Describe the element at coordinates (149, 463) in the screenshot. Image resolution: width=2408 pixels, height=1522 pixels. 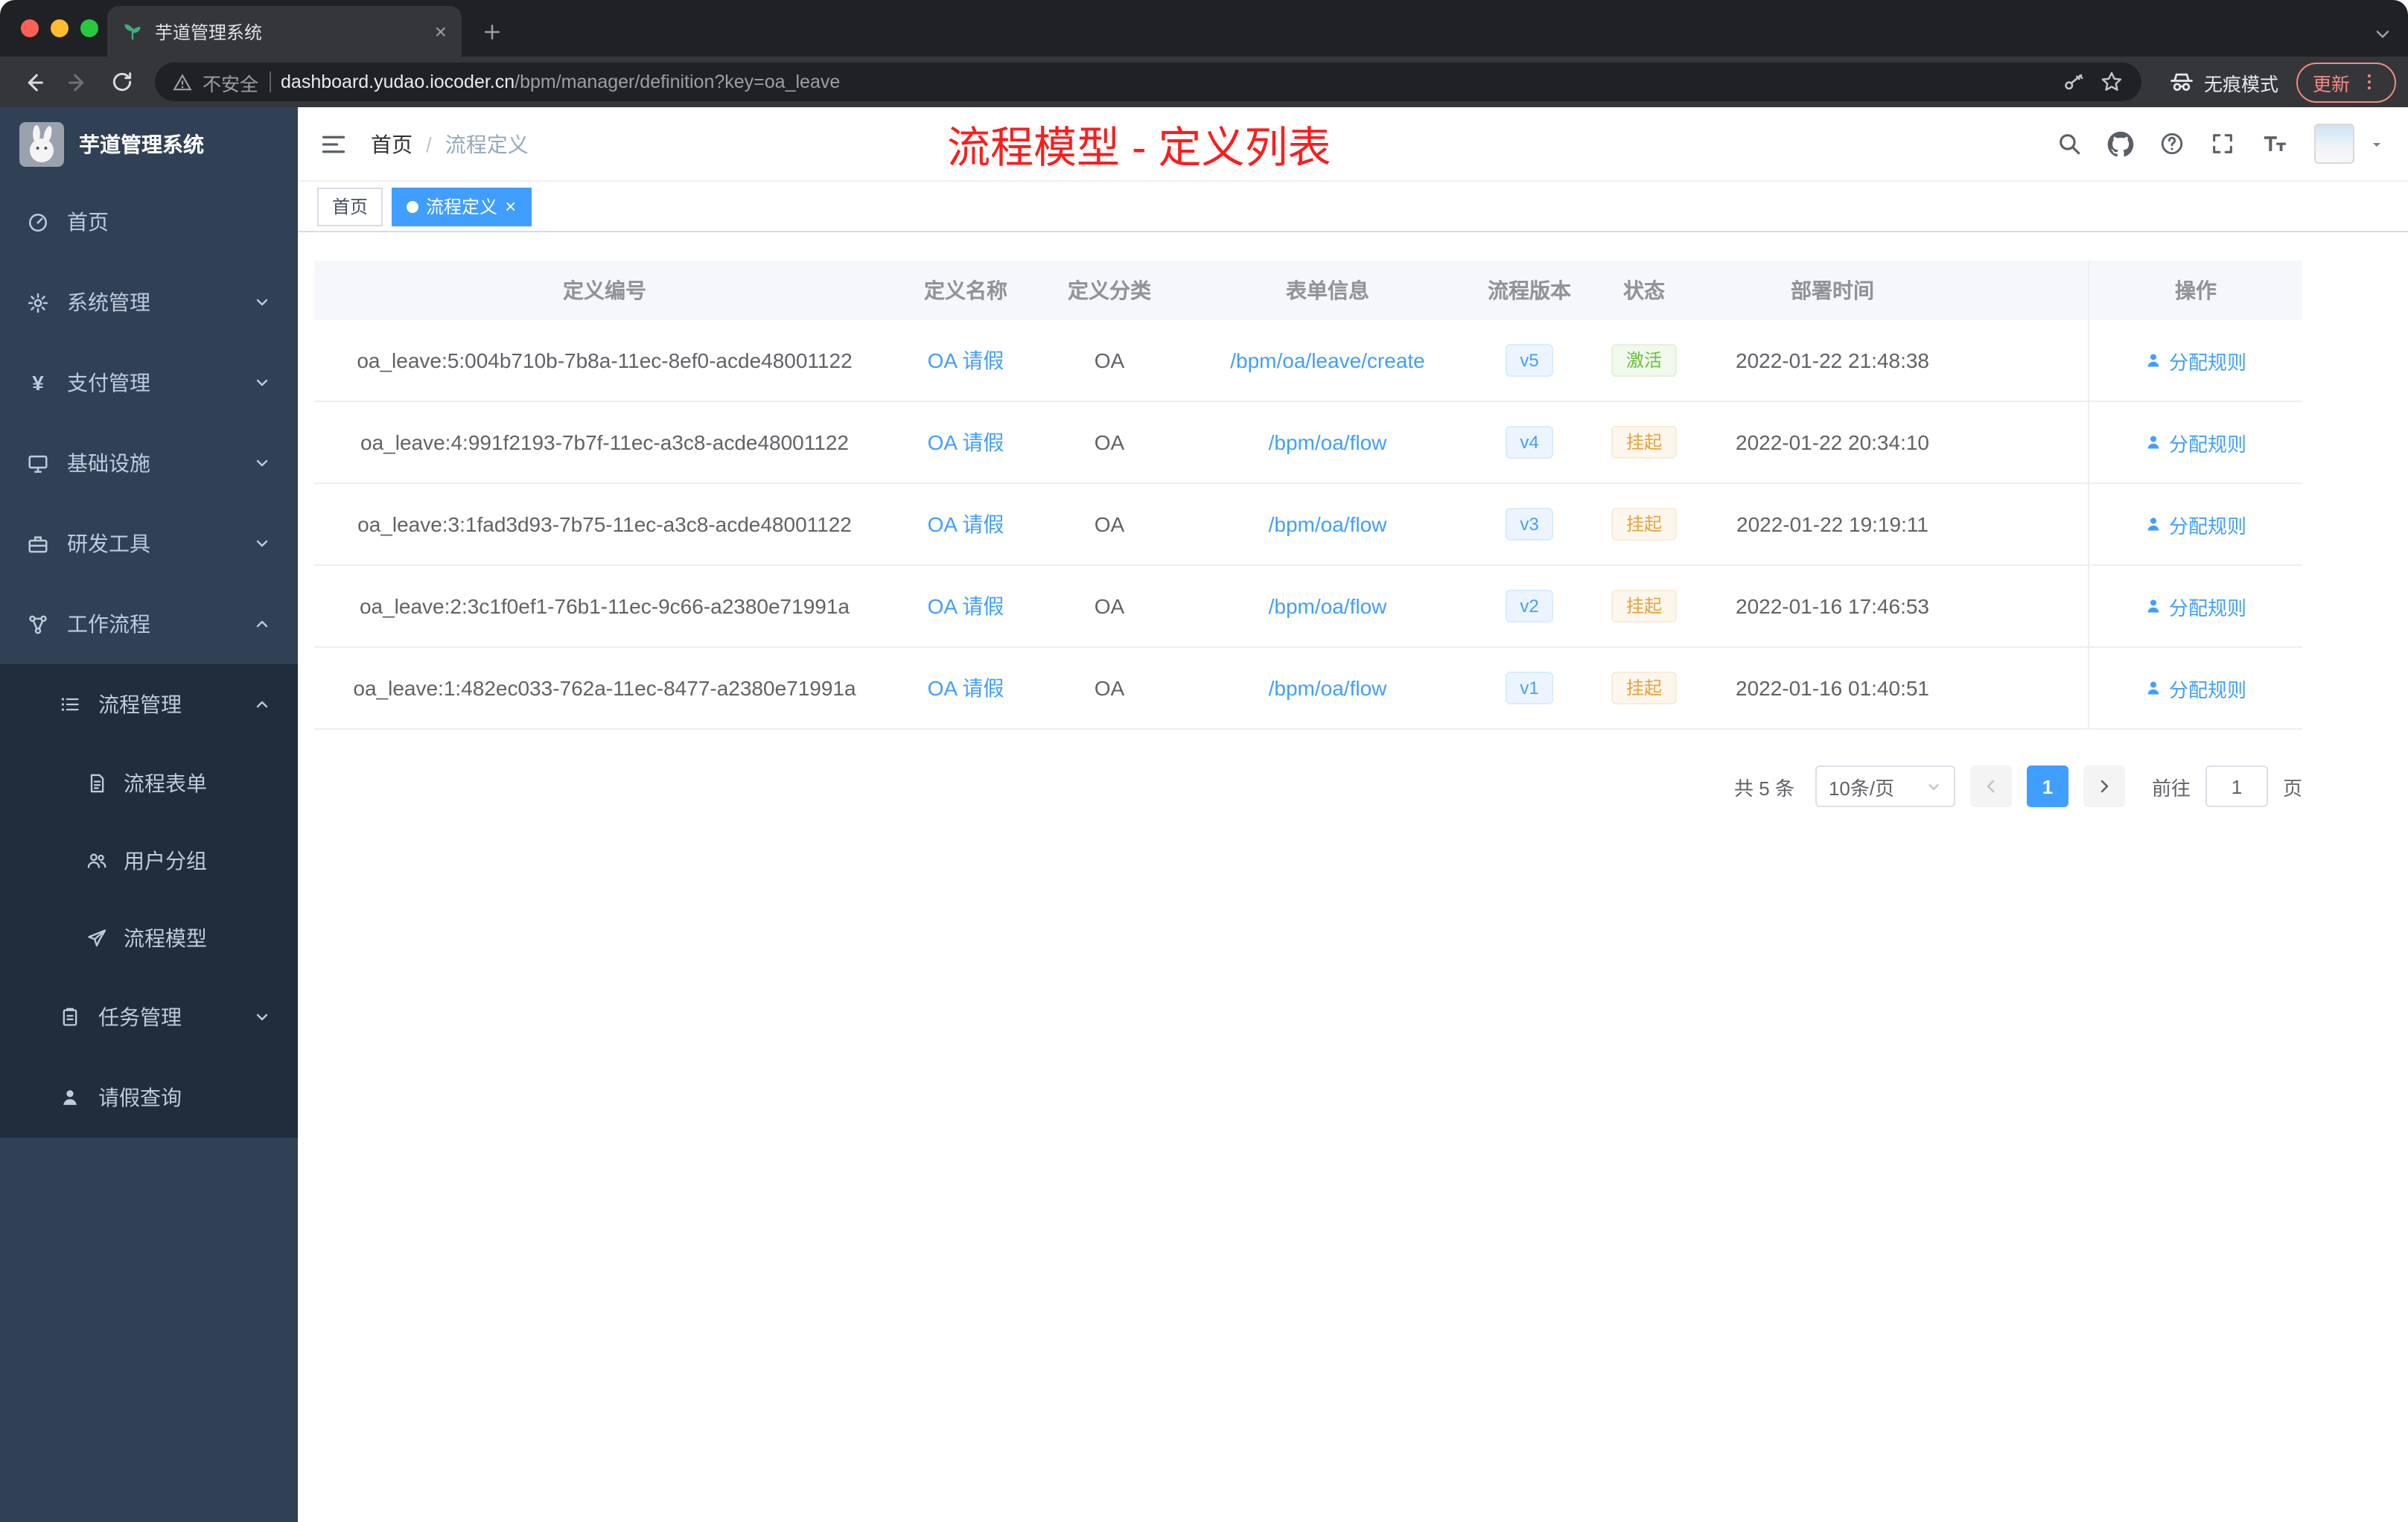
I see `sidebar-item-infrastructure: 基础设施` at that location.